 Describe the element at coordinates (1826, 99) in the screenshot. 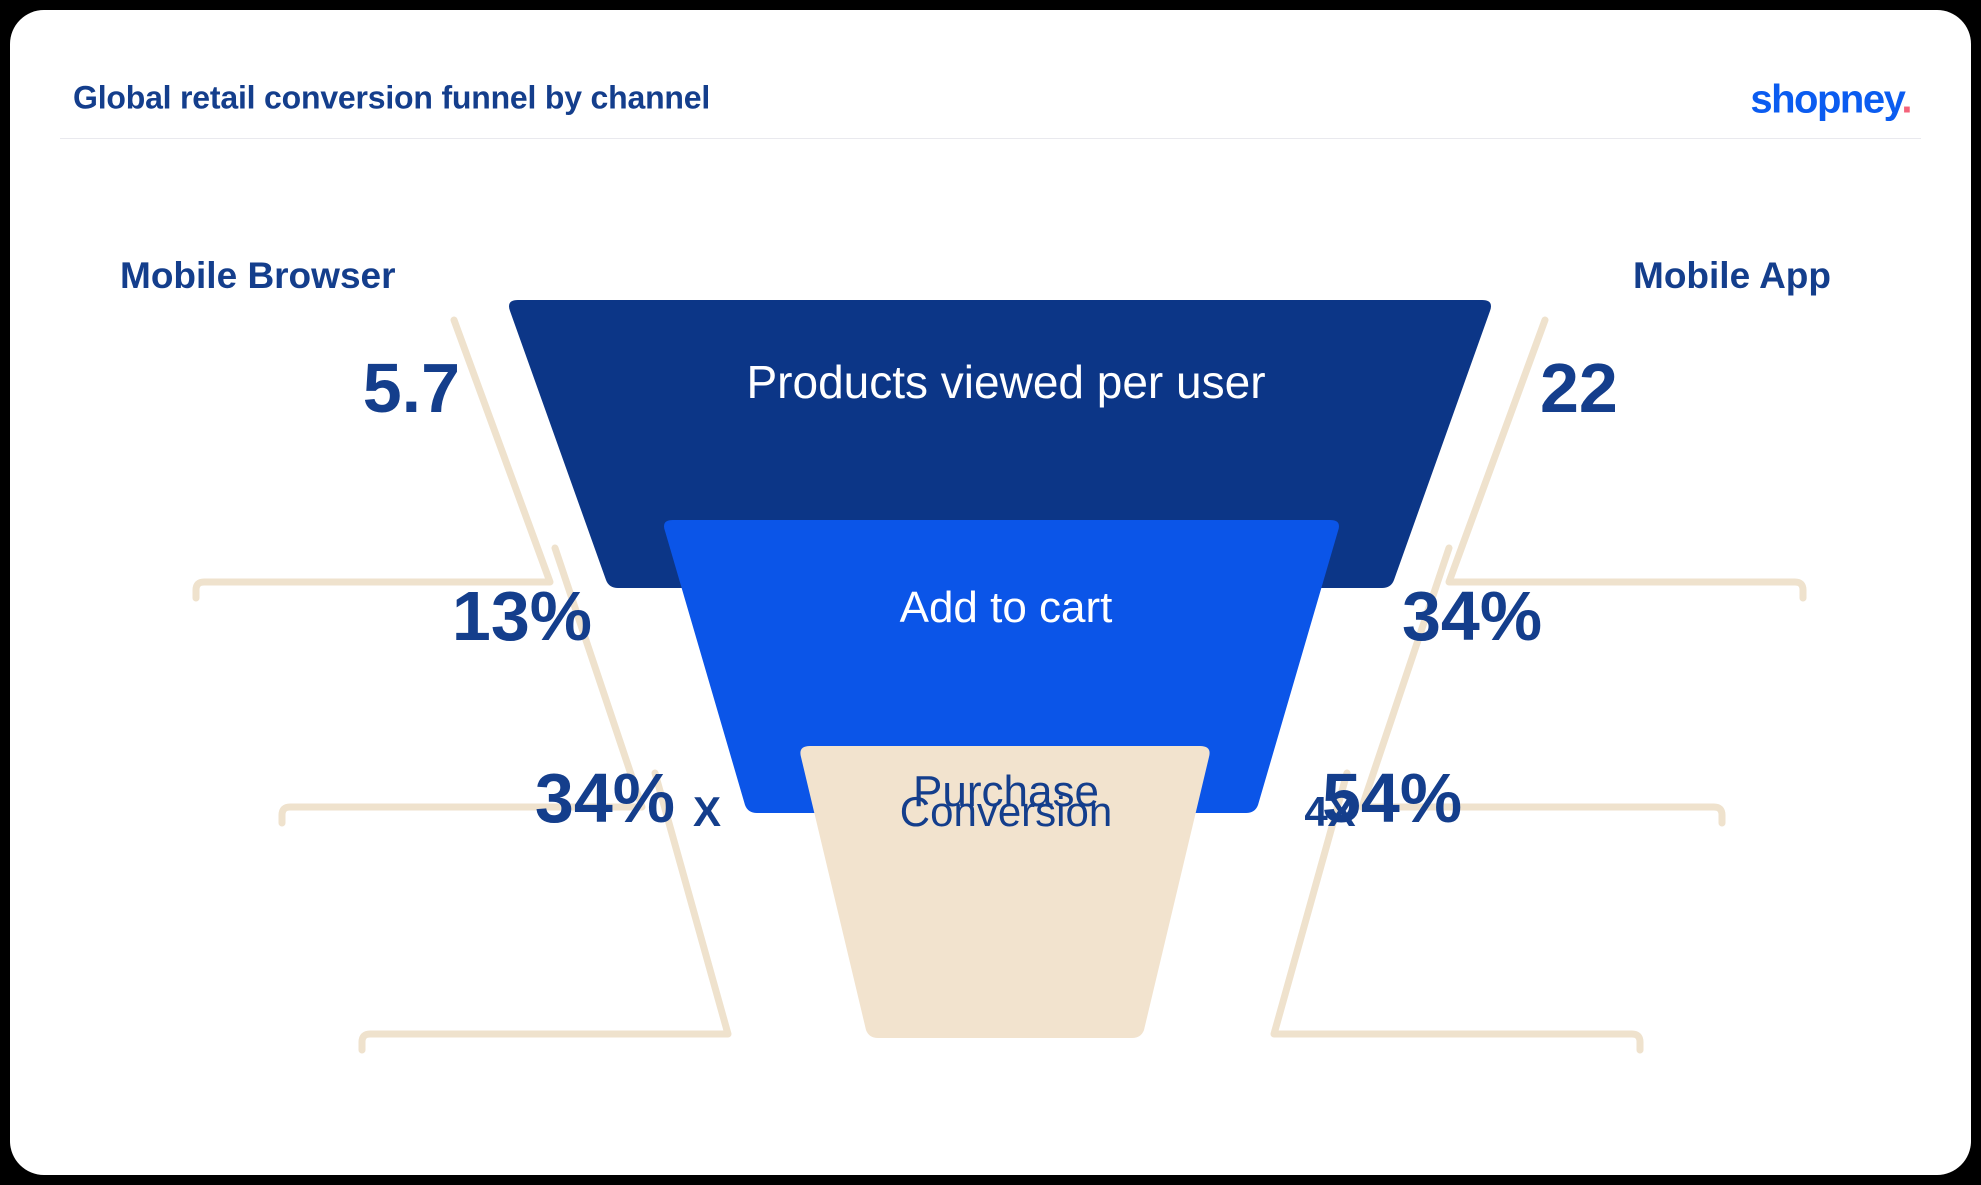

I see `brand-logo-text: shopney` at that location.